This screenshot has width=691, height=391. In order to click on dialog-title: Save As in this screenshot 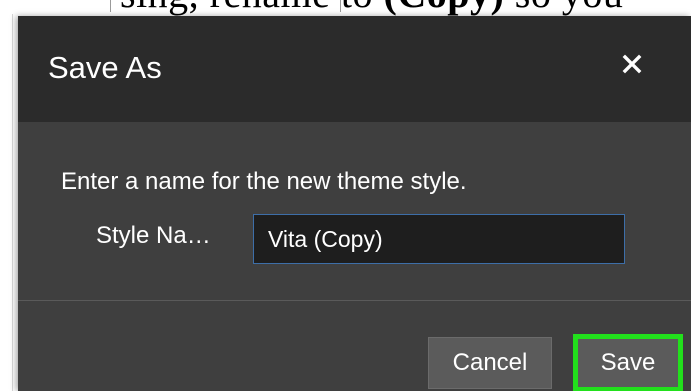, I will do `click(105, 67)`.